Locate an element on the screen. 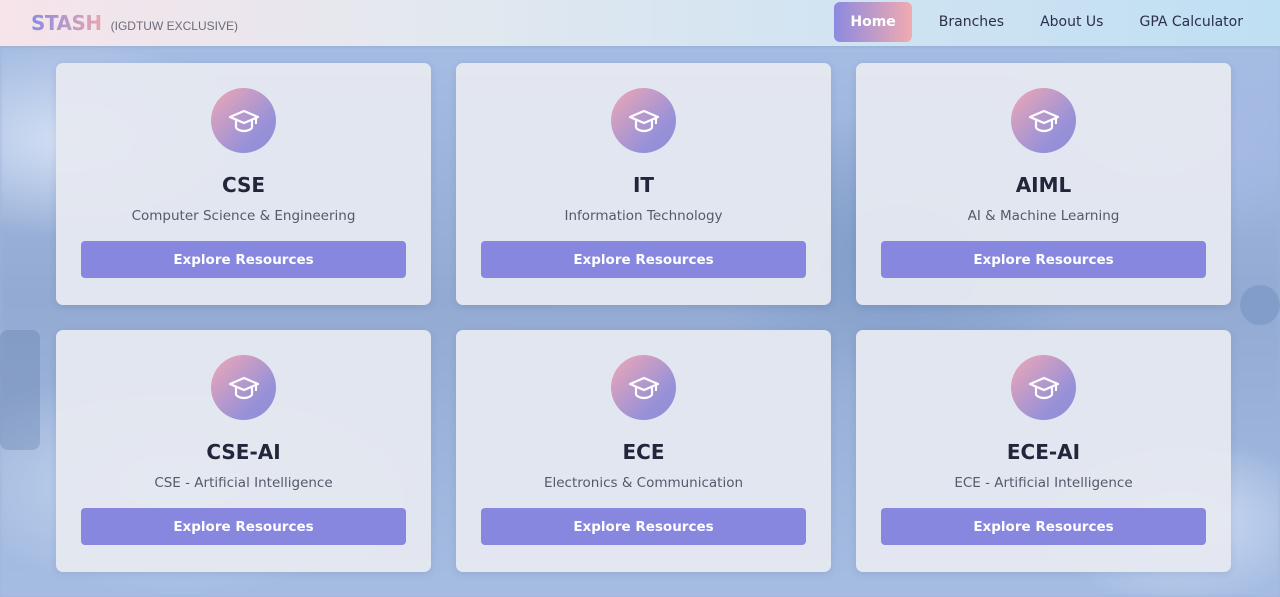 This screenshot has height=597, width=1280. card-title: ECE is located at coordinates (643, 452).